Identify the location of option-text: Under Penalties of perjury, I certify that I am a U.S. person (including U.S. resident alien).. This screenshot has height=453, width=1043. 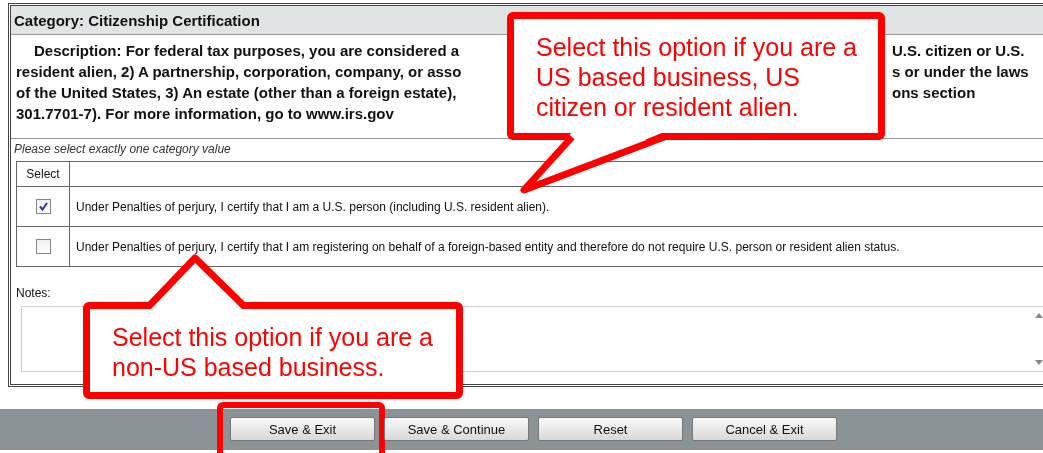
(313, 206).